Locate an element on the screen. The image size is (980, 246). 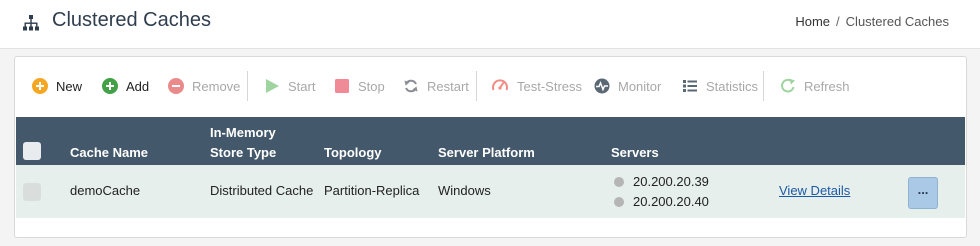
server-item: 20.200.20.40 is located at coordinates (661, 201).